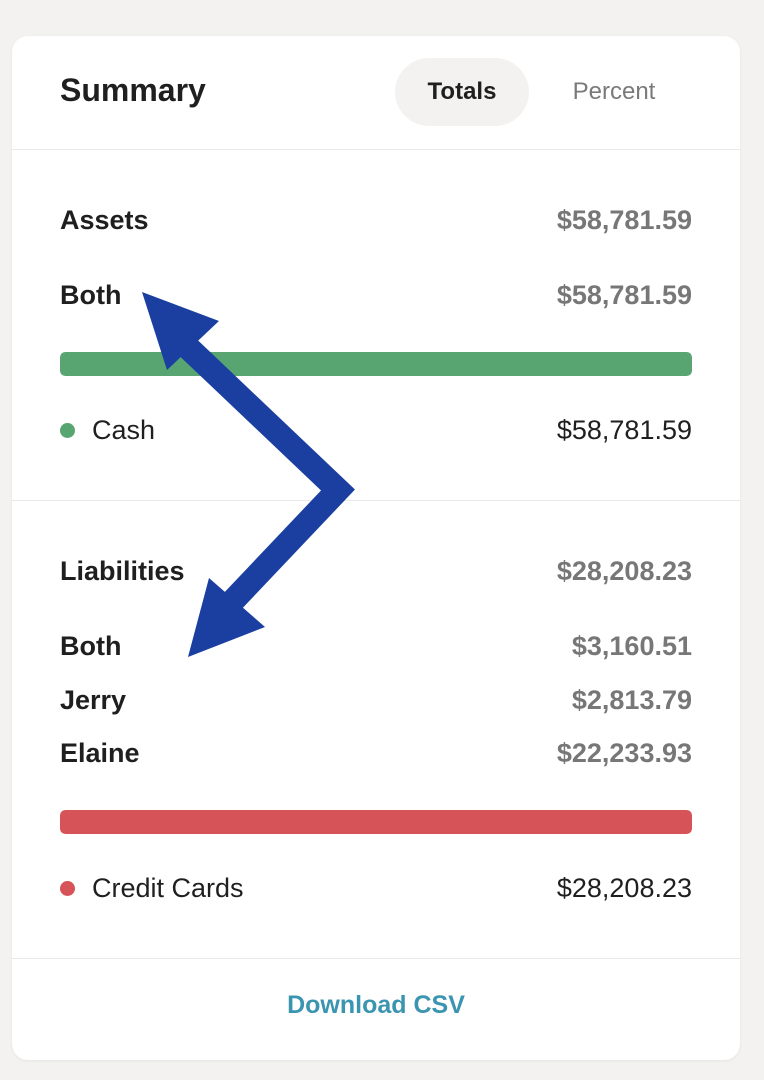 The width and height of the screenshot is (764, 1080). What do you see at coordinates (376, 220) in the screenshot?
I see `assets-total-row: Assets $58,781.59` at bounding box center [376, 220].